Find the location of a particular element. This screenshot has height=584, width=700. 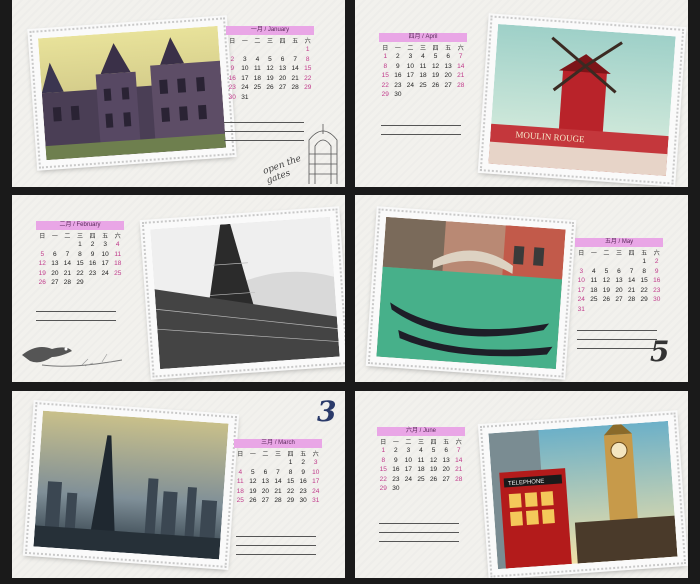

photo-eiffel-tower is located at coordinates (243, 293).